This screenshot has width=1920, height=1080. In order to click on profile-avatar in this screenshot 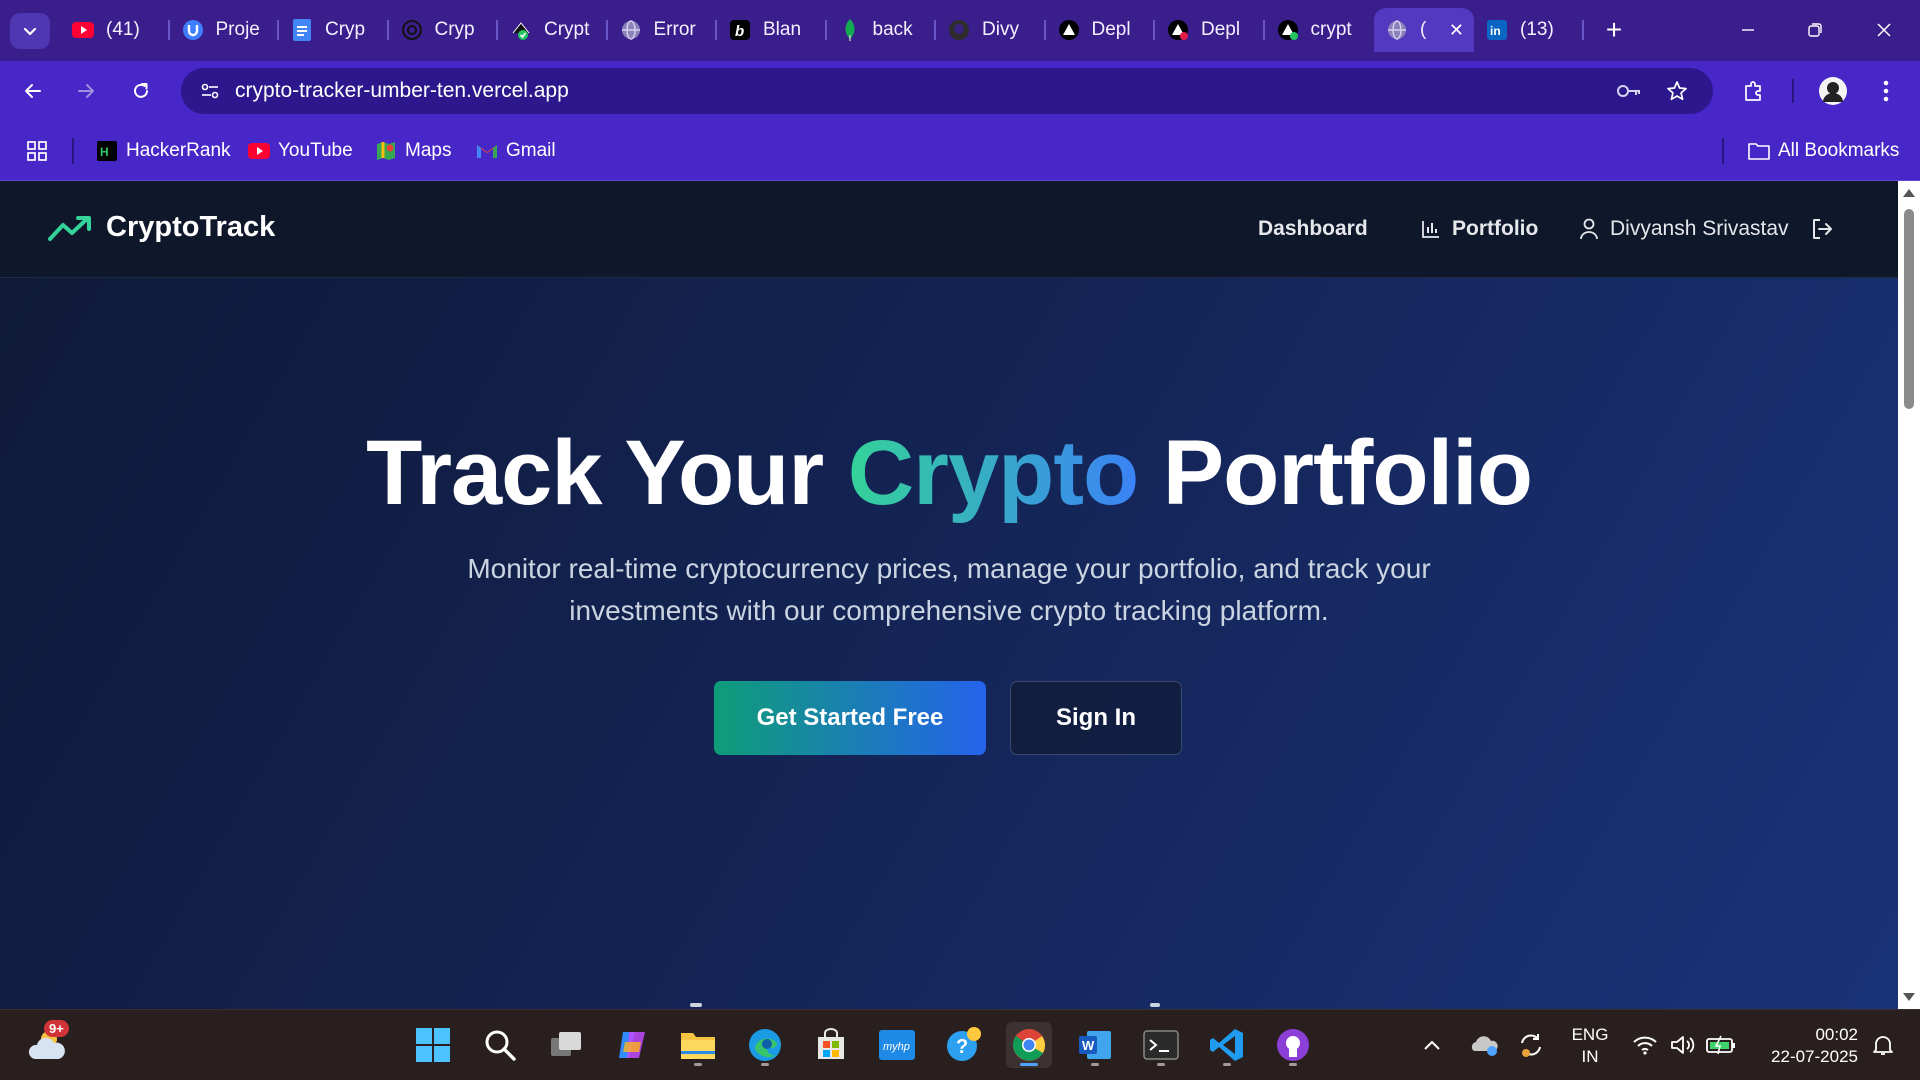, I will do `click(1833, 91)`.